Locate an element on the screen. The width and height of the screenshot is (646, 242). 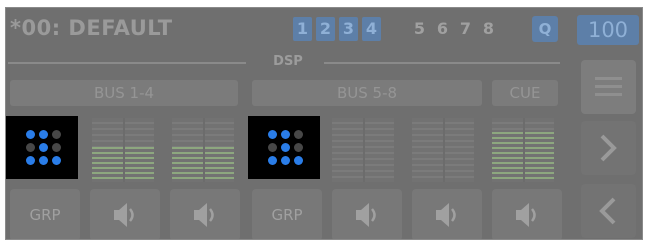
speaker-button-cue is located at coordinates (527, 214).